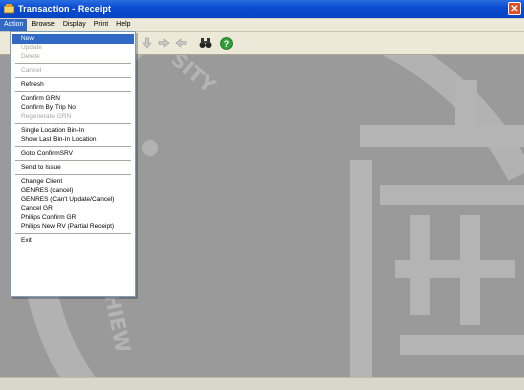  I want to click on menu-item-regenerate-grn: Regenerate GRN, so click(46, 116).